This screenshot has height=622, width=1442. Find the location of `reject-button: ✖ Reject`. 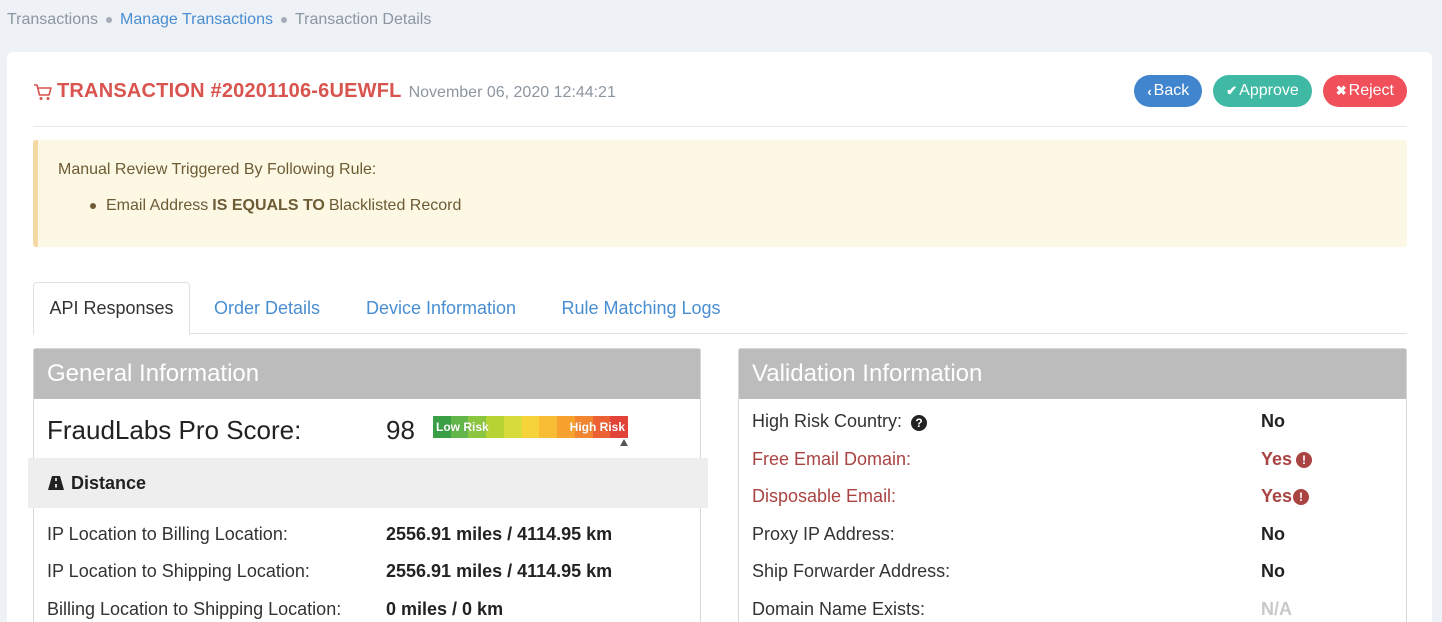

reject-button: ✖ Reject is located at coordinates (1364, 91).